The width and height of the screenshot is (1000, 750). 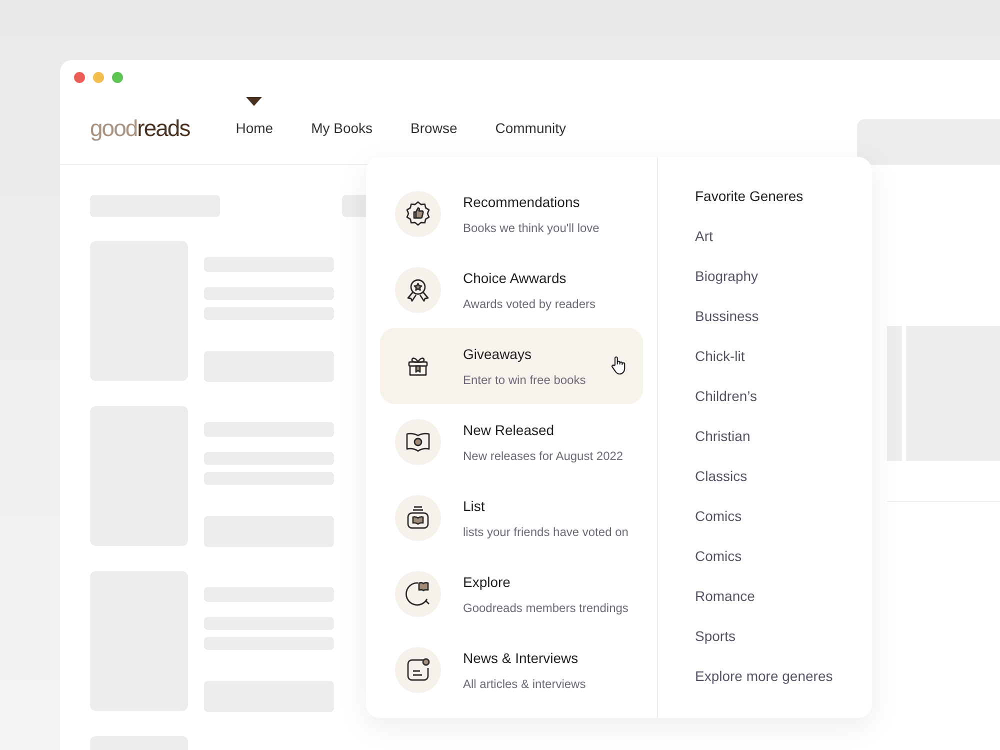 I want to click on genre-link: Explore more generes, so click(x=764, y=676).